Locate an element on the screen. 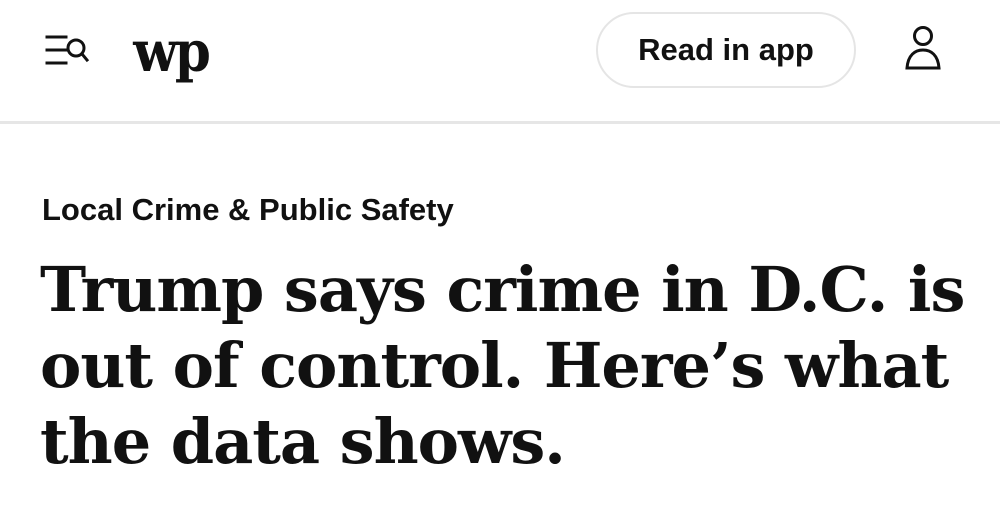  site-logo-text: wp is located at coordinates (172, 52).